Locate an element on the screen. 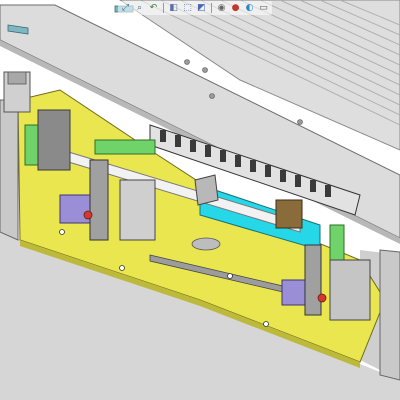 This screenshot has width=400, height=400. display-style-button: ◩ is located at coordinates (201, 8).